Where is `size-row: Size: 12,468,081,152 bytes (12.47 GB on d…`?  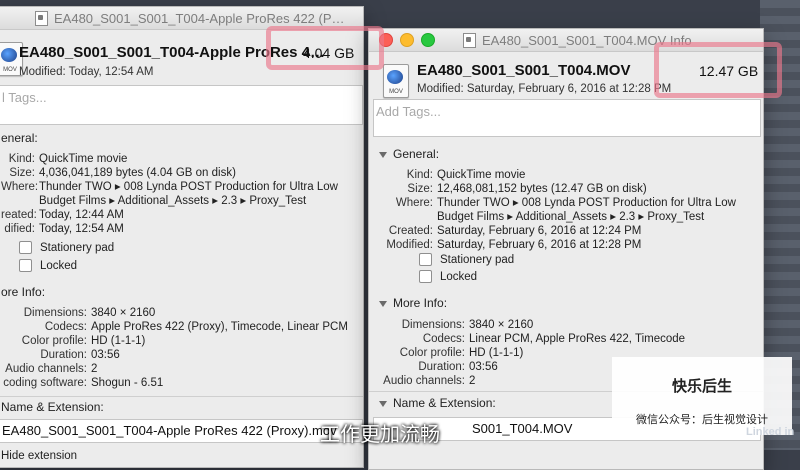 size-row: Size: 12,468,081,152 bytes (12.47 GB on d… is located at coordinates (527, 189).